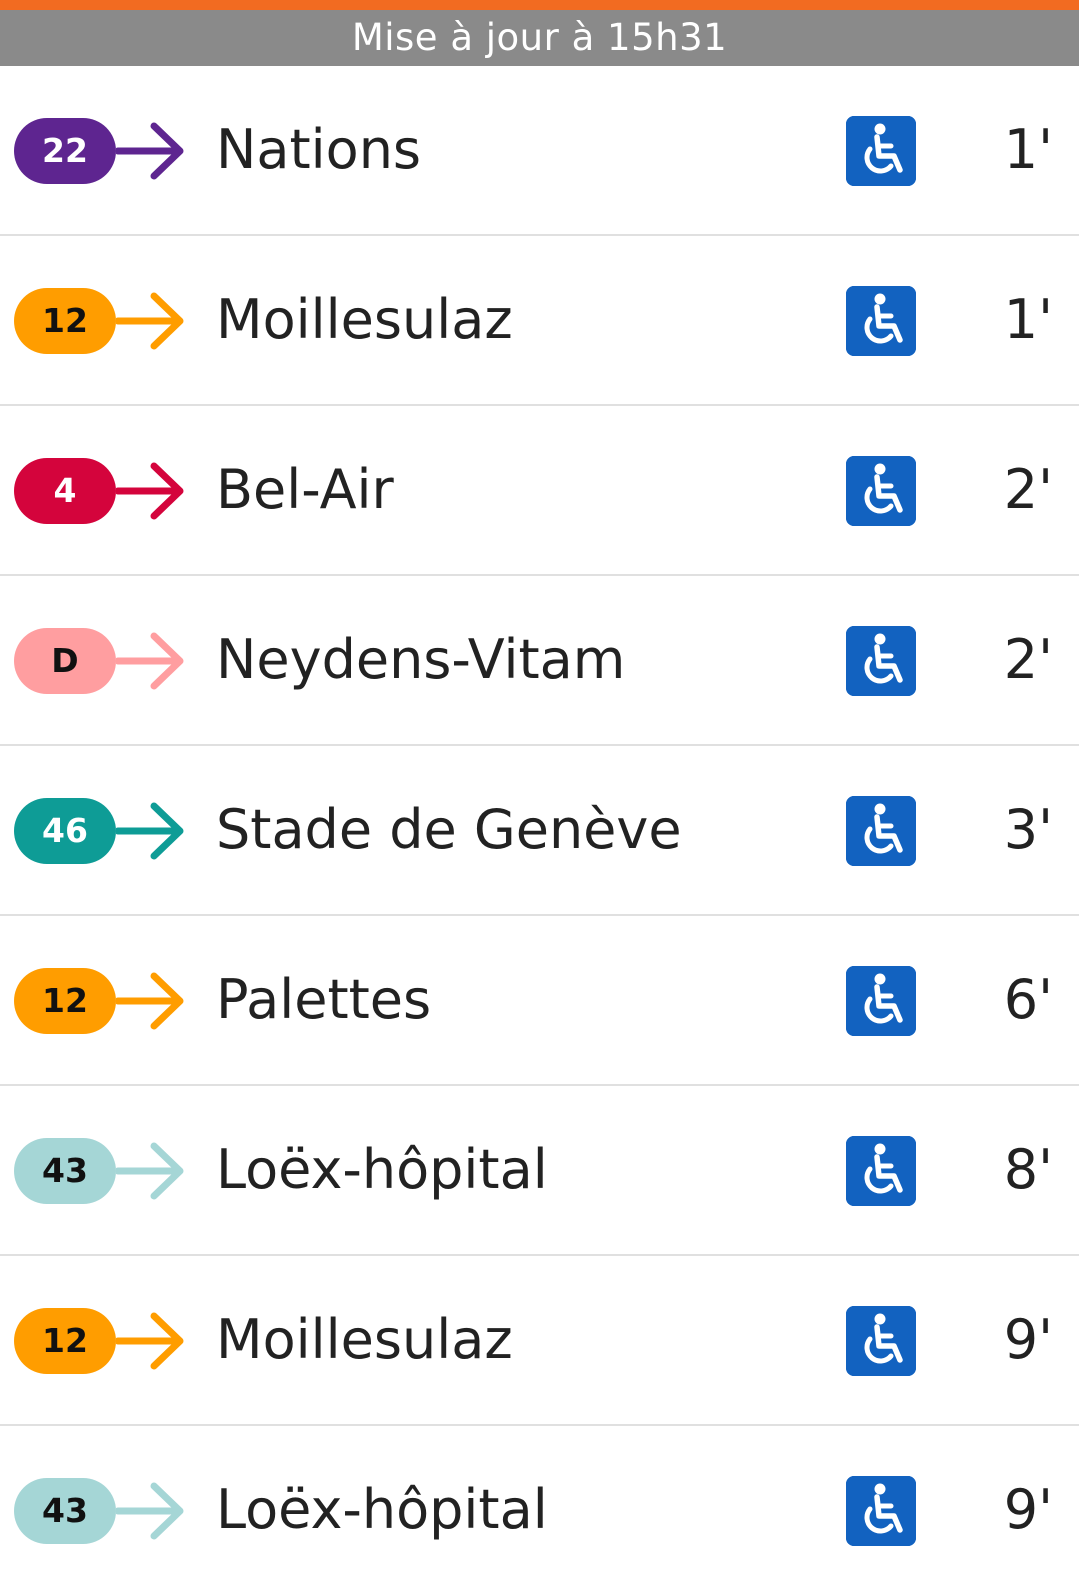 The image size is (1079, 1571). Describe the element at coordinates (539, 151) in the screenshot. I see `departure-row: 22 Nations 1'` at that location.